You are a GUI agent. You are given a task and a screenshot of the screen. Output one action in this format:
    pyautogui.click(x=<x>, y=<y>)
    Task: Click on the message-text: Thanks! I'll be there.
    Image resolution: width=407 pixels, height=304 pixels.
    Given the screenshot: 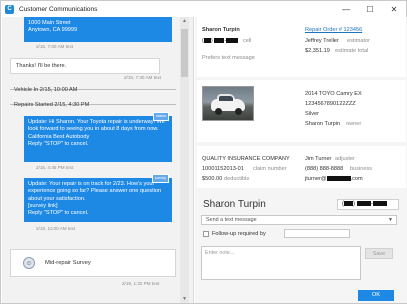 What is the action you would take?
    pyautogui.click(x=41, y=66)
    